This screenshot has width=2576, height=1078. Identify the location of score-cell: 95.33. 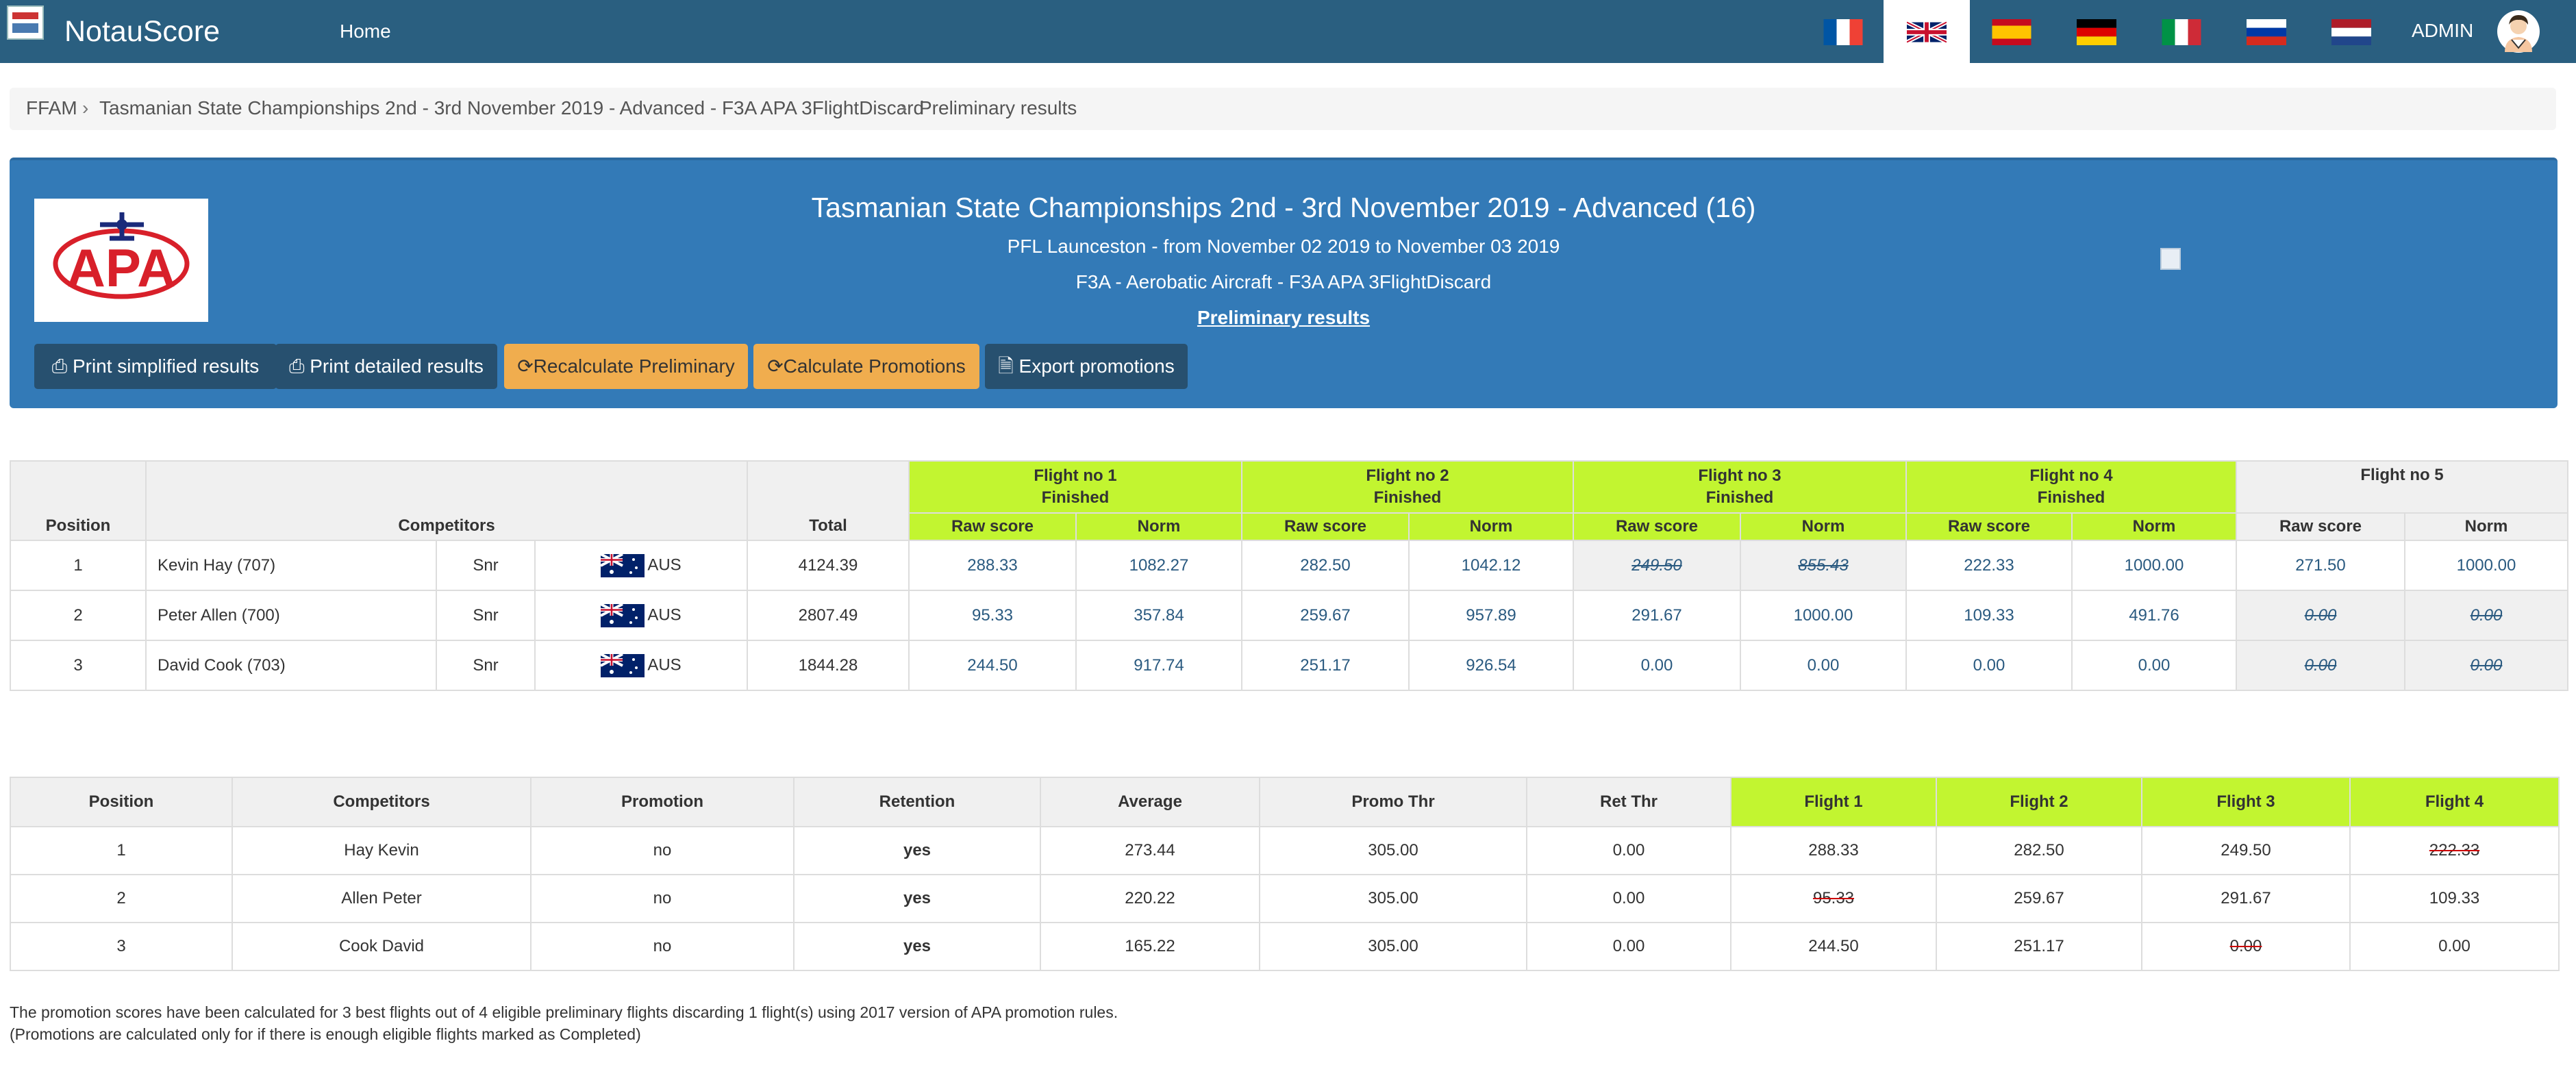
(992, 615).